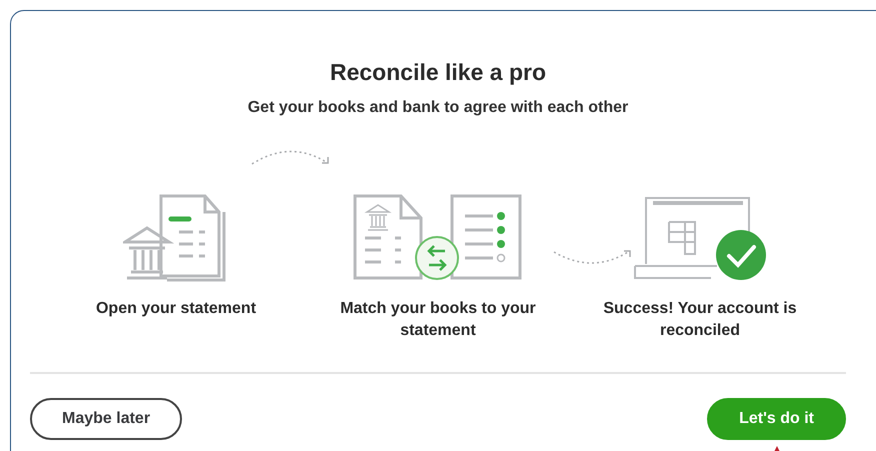  I want to click on step-label: Success! Your account is reconciled, so click(700, 320).